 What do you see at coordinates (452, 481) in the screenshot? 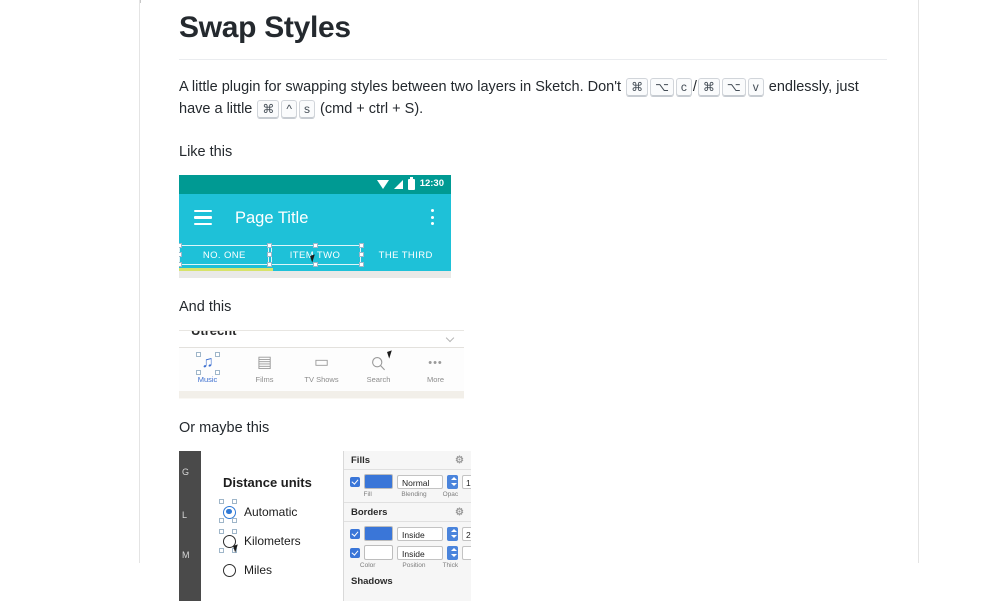
I see `blending-stepper` at bounding box center [452, 481].